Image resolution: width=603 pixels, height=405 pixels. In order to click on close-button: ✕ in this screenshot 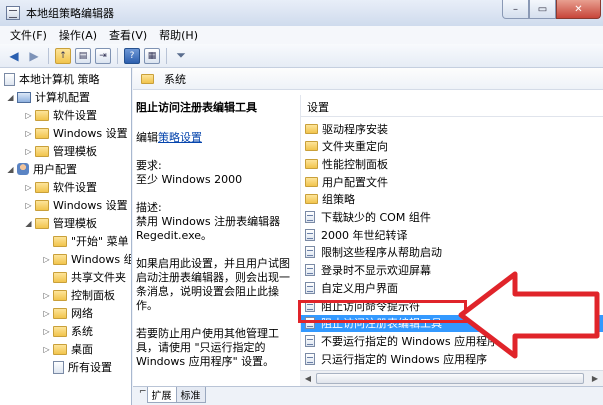, I will do `click(578, 9)`.